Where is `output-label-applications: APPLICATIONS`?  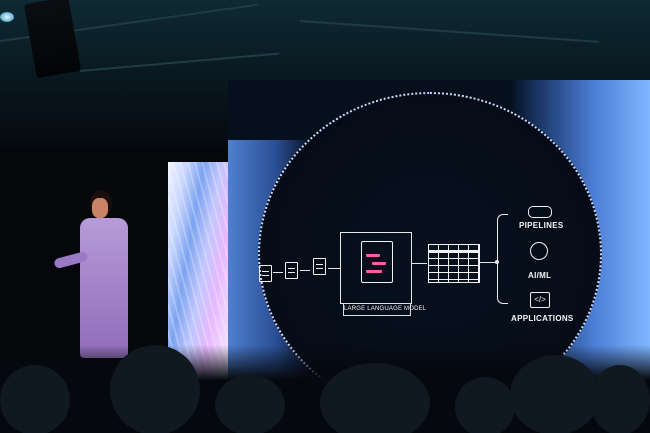 output-label-applications: APPLICATIONS is located at coordinates (542, 318).